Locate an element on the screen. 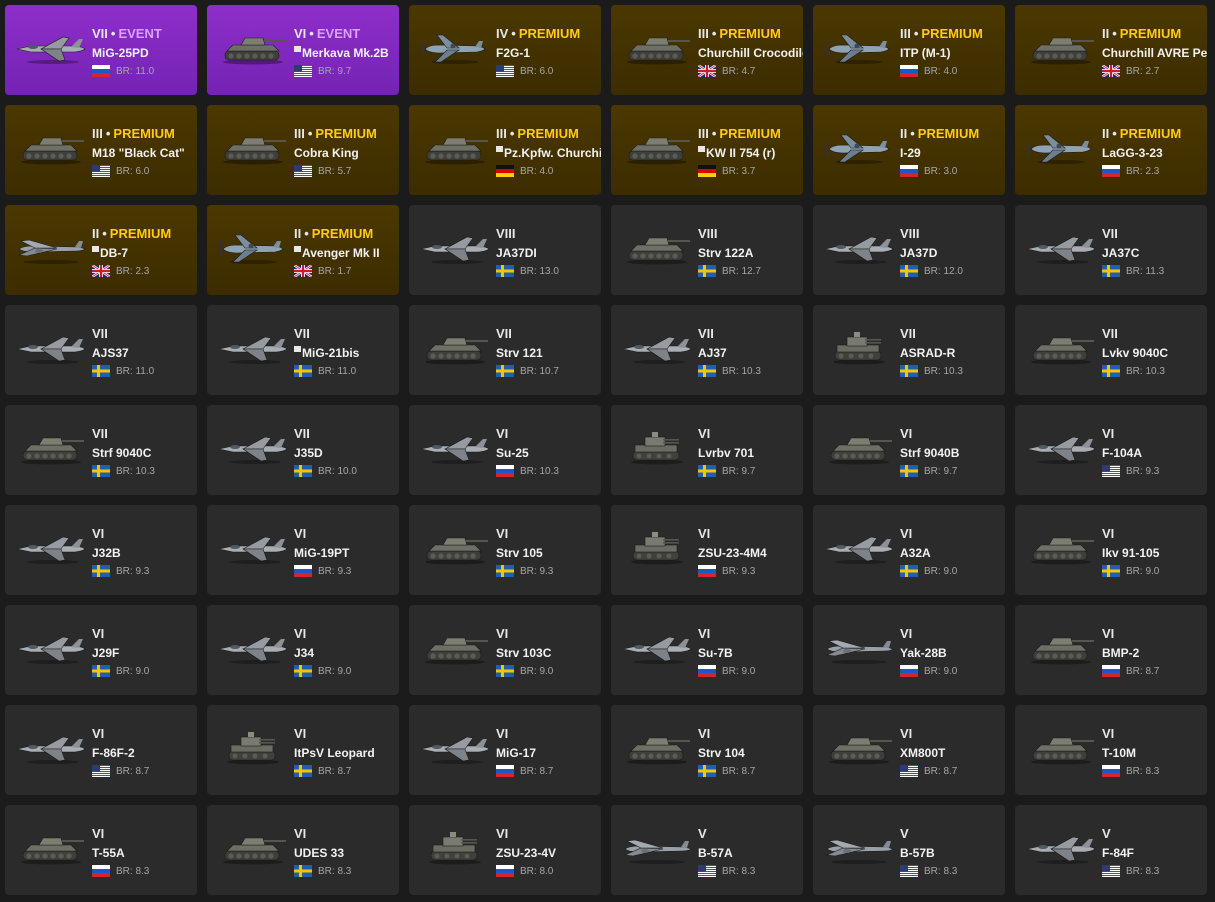  vehicle-name: J35D is located at coordinates (346, 453).